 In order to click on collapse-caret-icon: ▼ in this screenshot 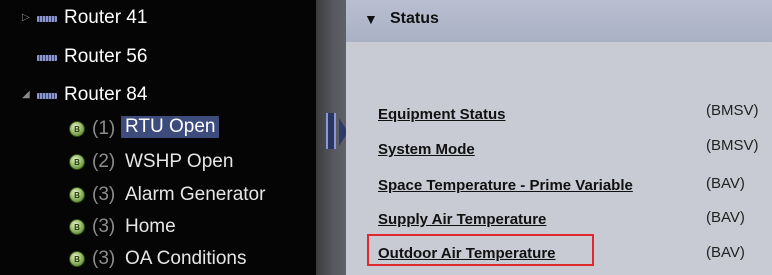, I will do `click(371, 19)`.